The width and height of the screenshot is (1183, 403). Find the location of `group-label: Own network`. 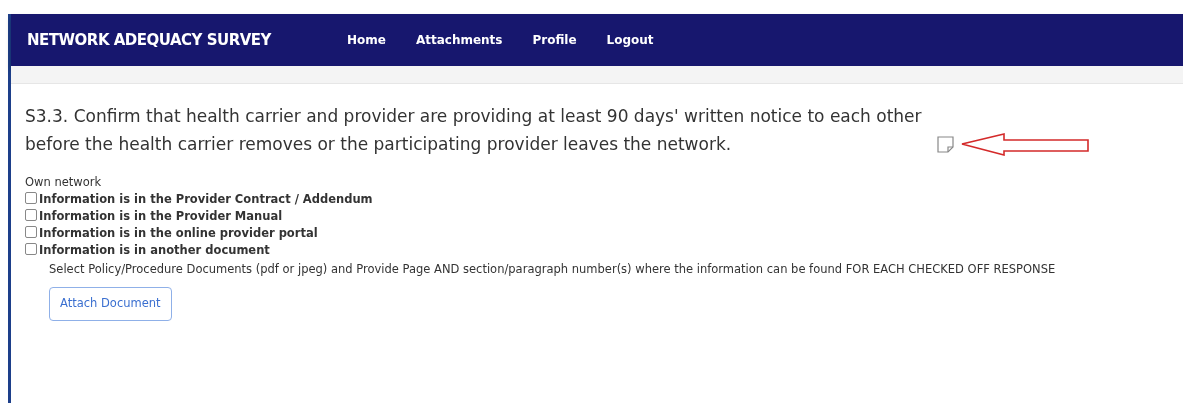

group-label: Own network is located at coordinates (64, 182).